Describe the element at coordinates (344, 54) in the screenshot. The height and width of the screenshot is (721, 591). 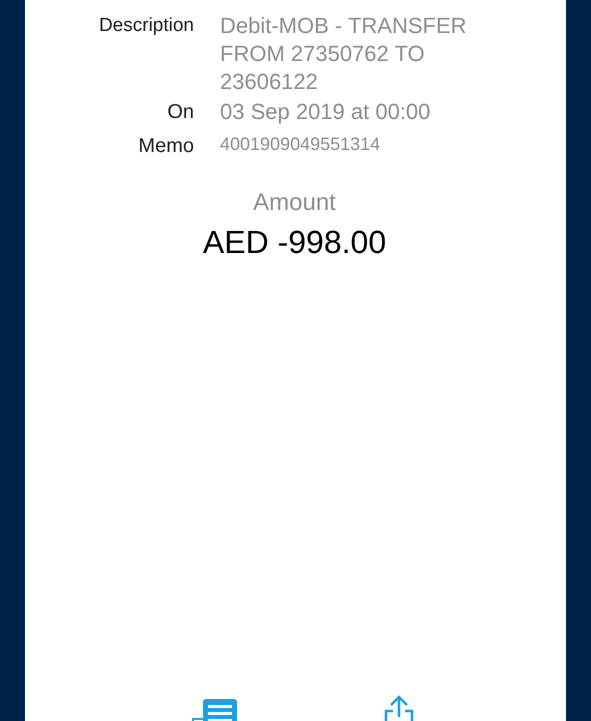
I see `detail-value: Debit-MOB - TRANSFER FROM 27350762 TO 23606122` at that location.